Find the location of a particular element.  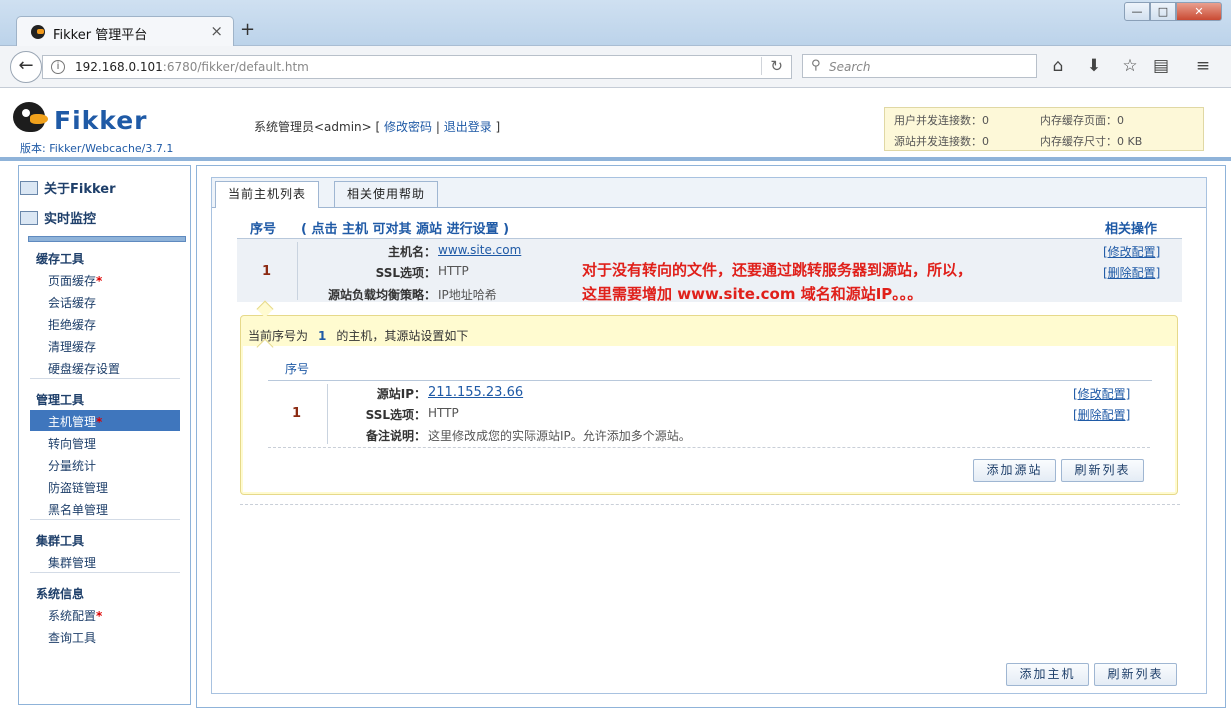

admin-suffix: ] is located at coordinates (496, 127).